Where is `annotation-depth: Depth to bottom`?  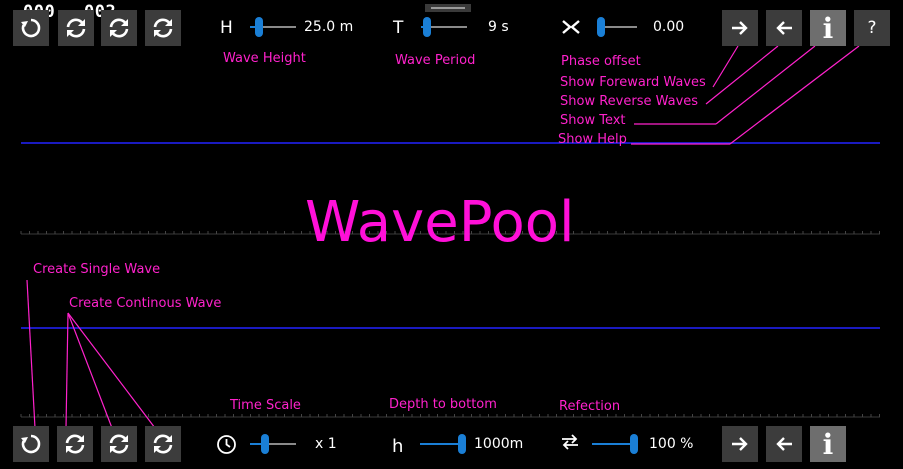
annotation-depth: Depth to bottom is located at coordinates (443, 404).